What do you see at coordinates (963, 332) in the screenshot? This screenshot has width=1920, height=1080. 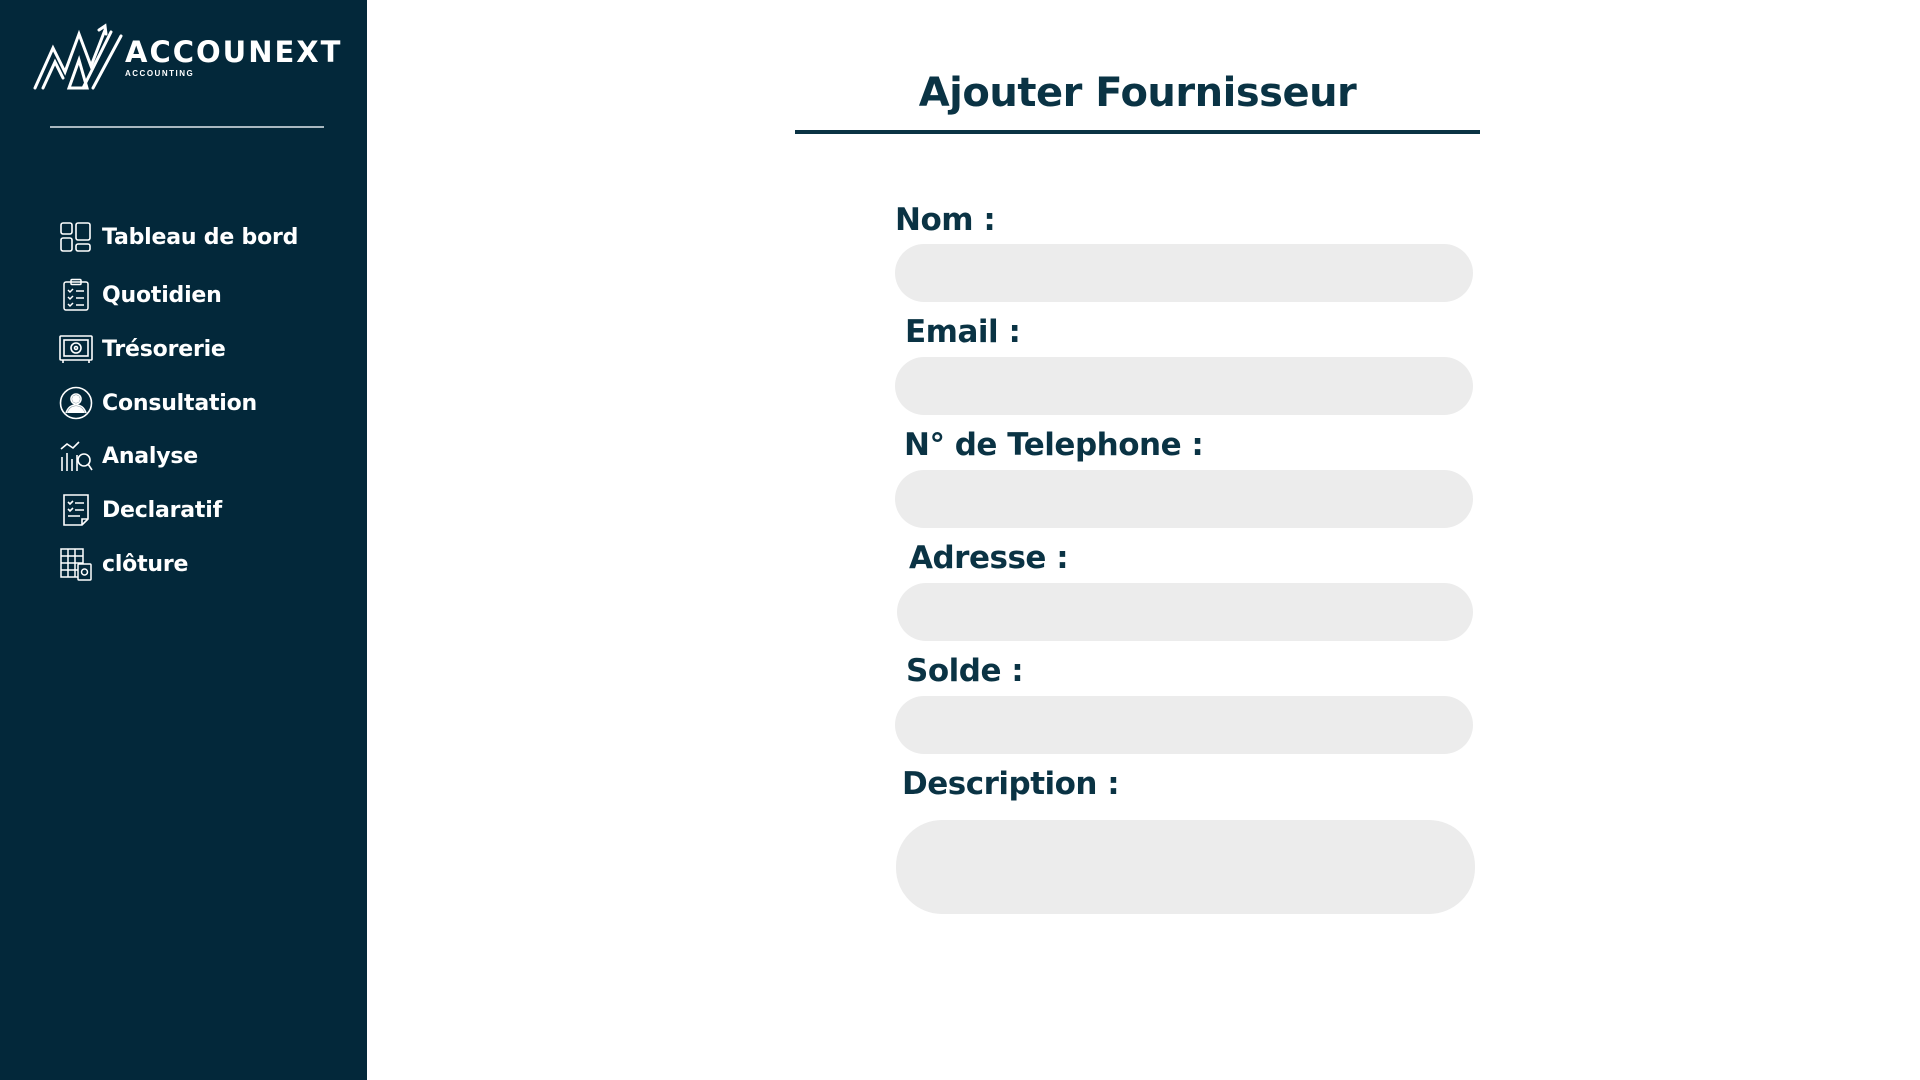 I see `email-label: Email :` at bounding box center [963, 332].